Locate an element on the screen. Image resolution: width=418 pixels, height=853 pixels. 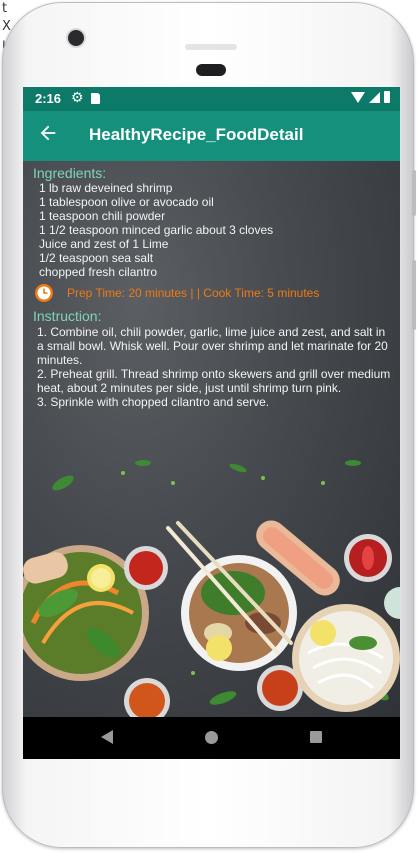
ingredient-item: 1 teaspoon chili powder is located at coordinates (102, 216).